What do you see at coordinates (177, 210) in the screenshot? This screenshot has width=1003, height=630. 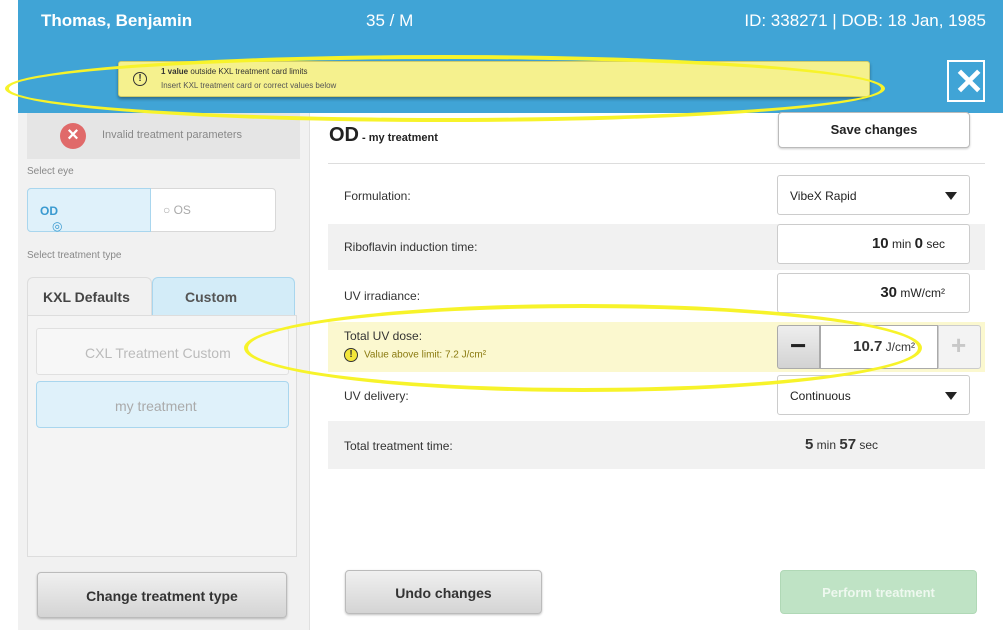 I see `eye-option-os: ○ OS` at bounding box center [177, 210].